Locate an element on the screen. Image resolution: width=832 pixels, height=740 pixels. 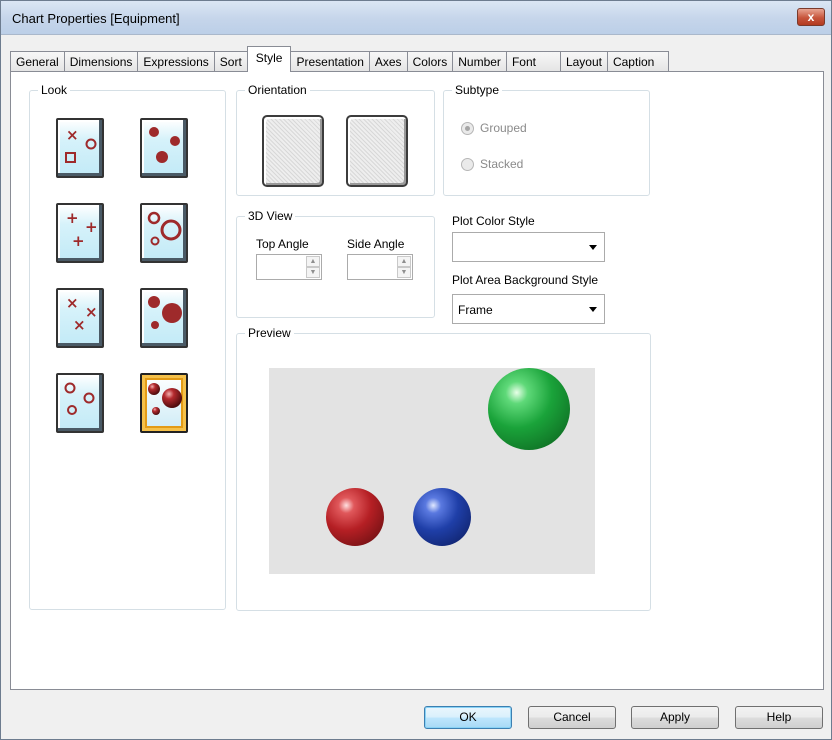
close-icon: x is located at coordinates (811, 17).